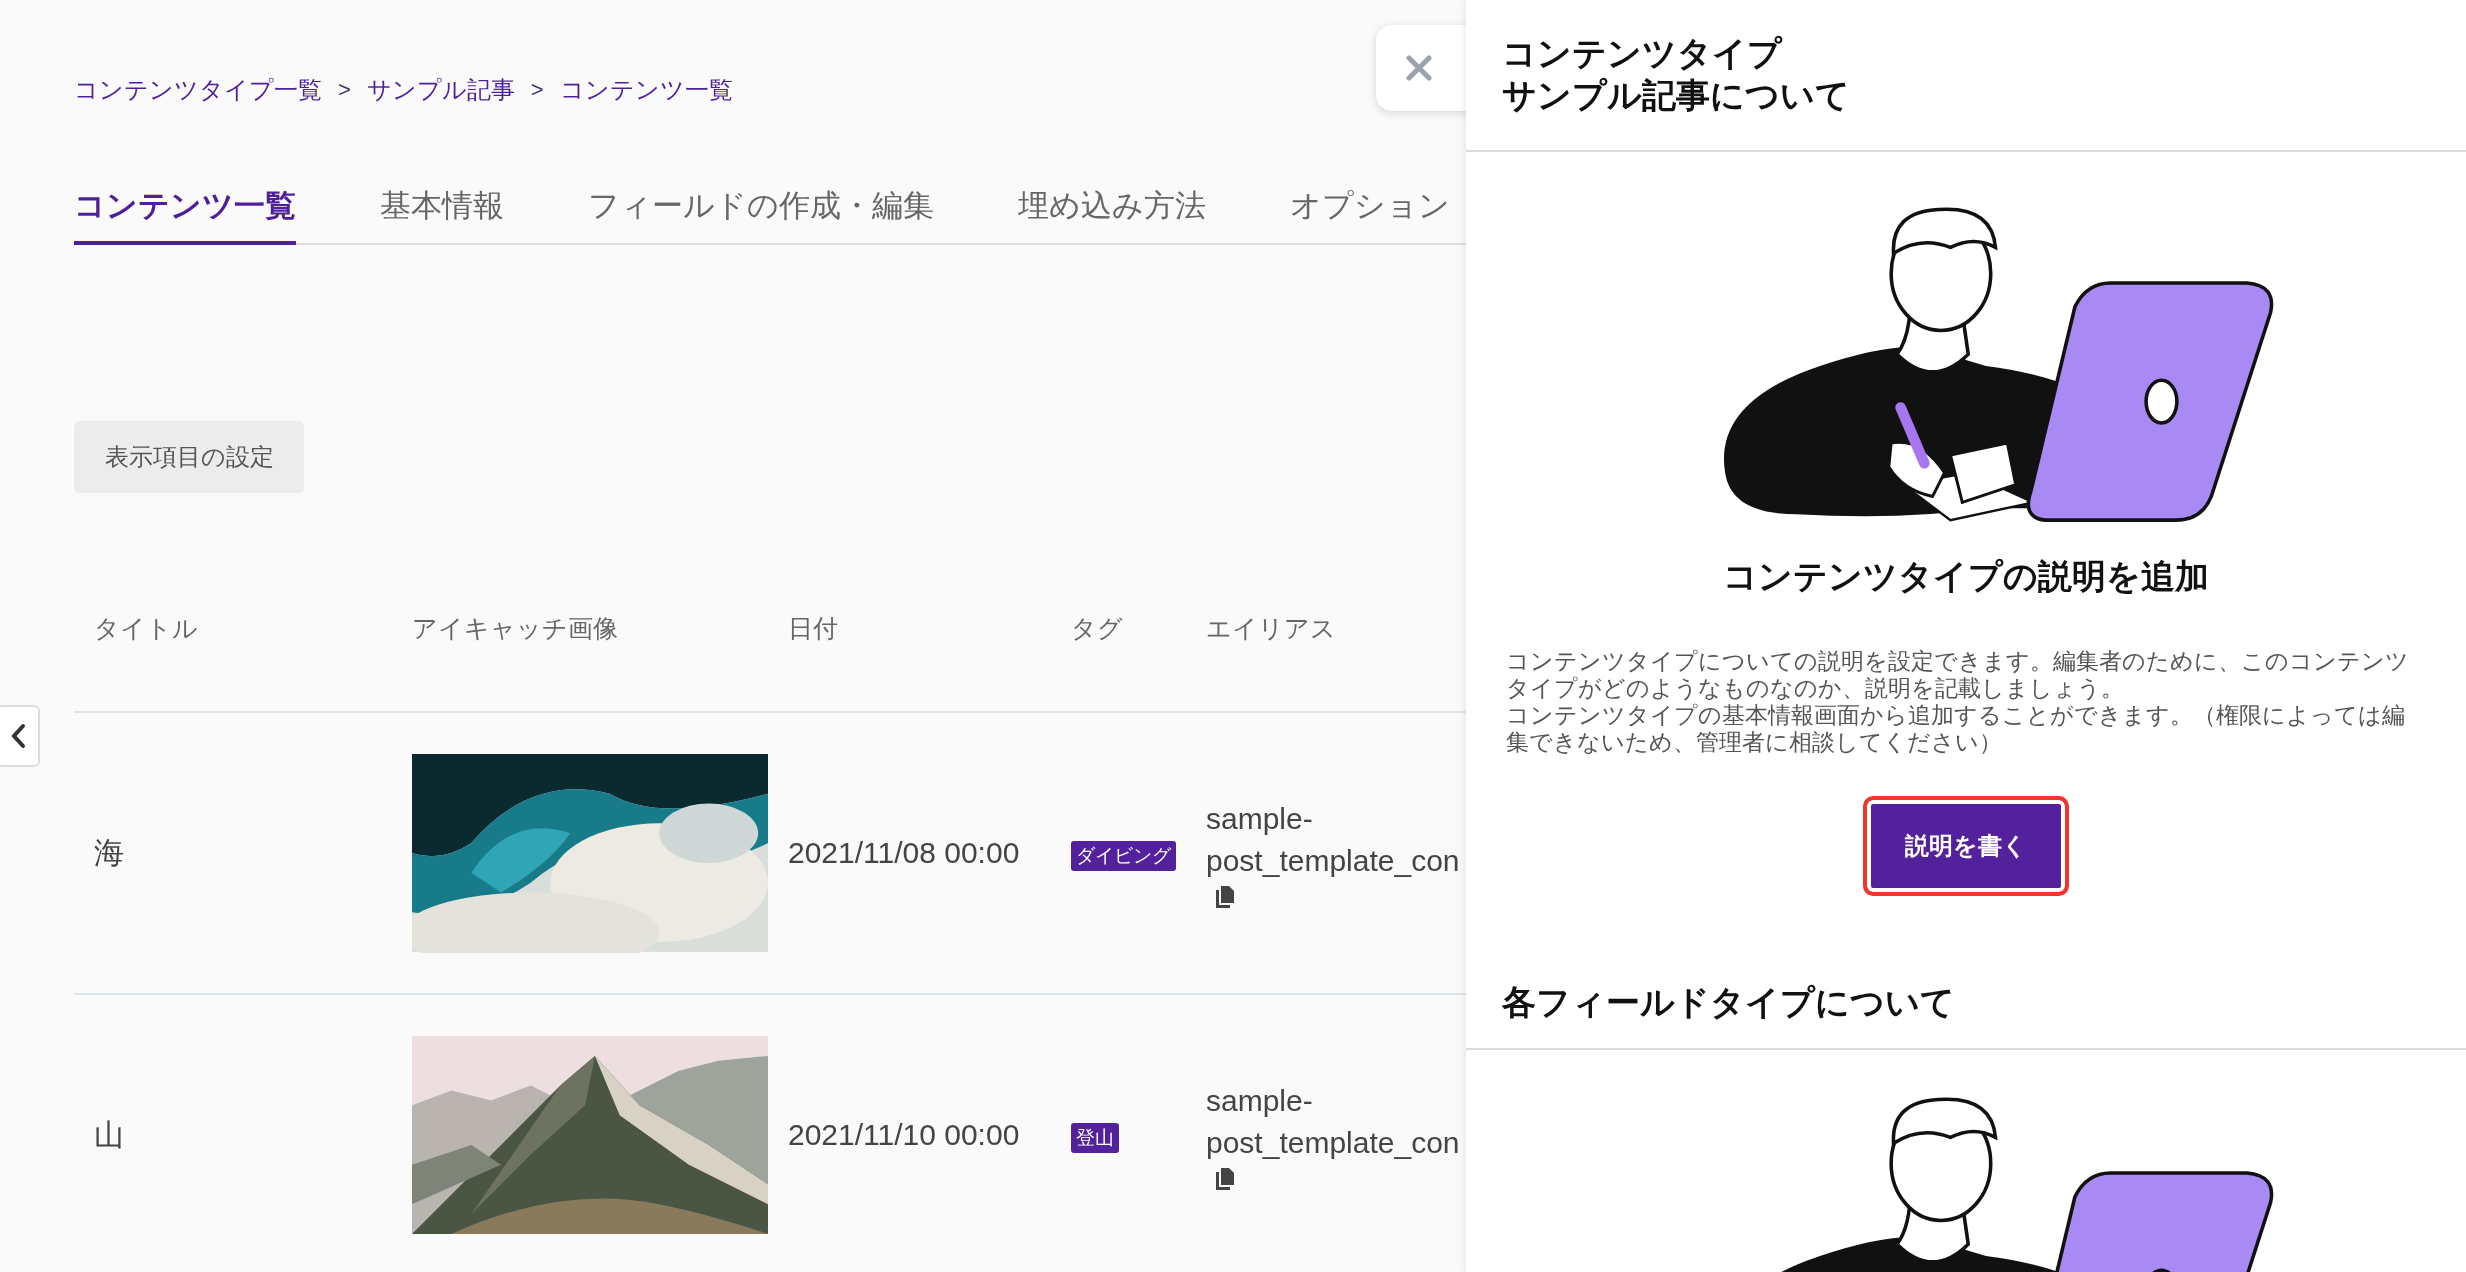  Describe the element at coordinates (1123, 856) in the screenshot. I see `tag: ダイビング` at that location.